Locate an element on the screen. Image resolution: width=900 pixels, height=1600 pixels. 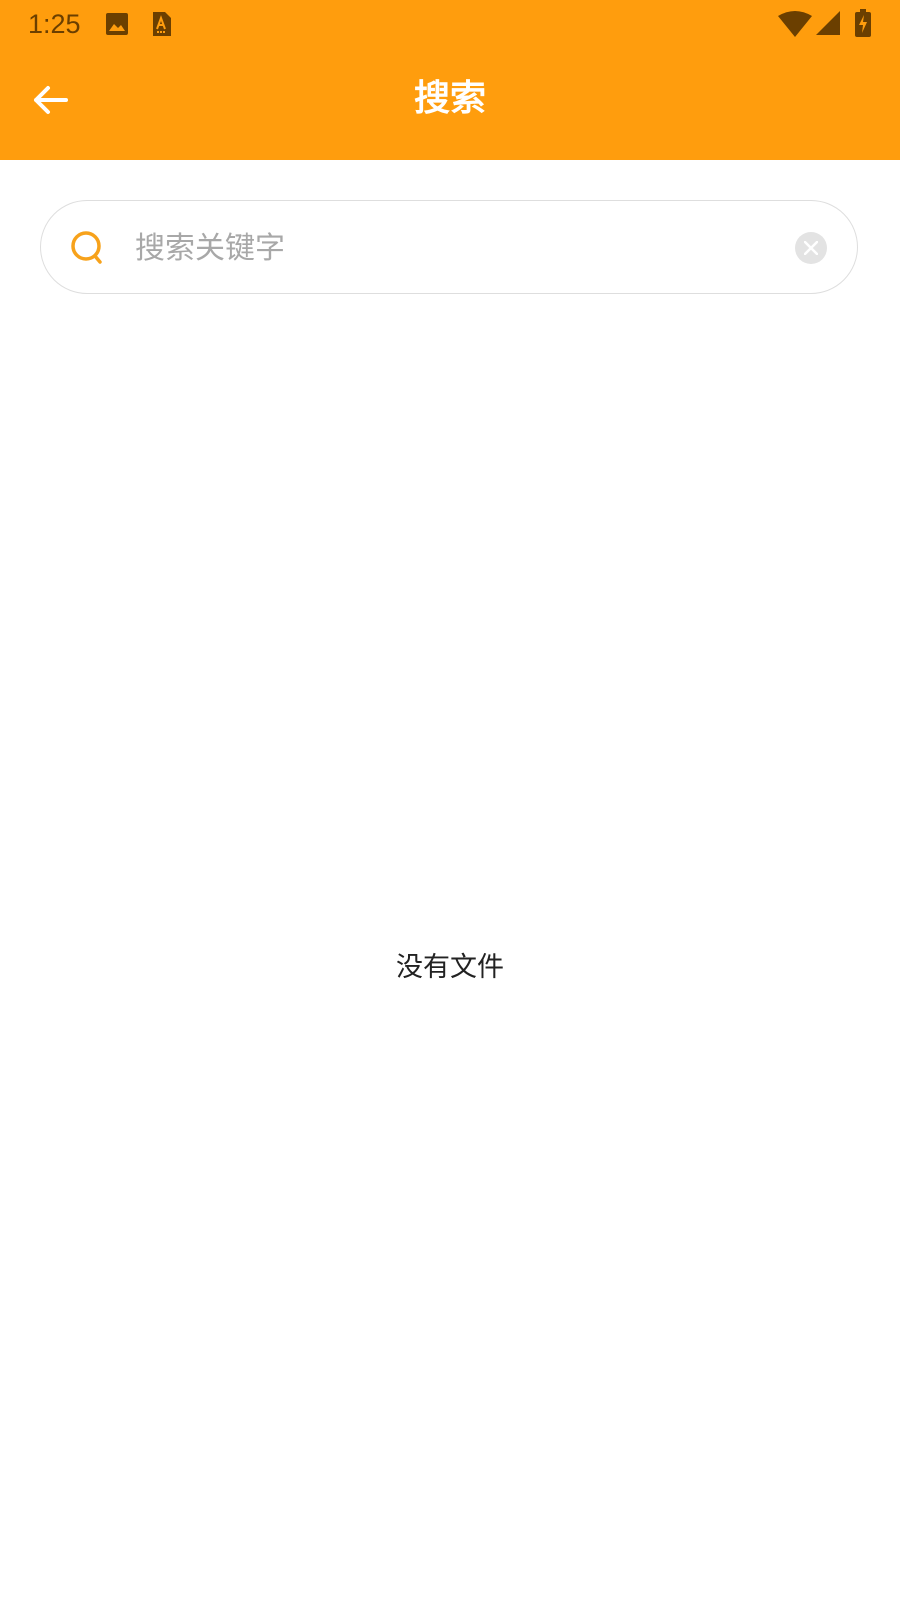
battery-charging-icon is located at coordinates (863, 23).